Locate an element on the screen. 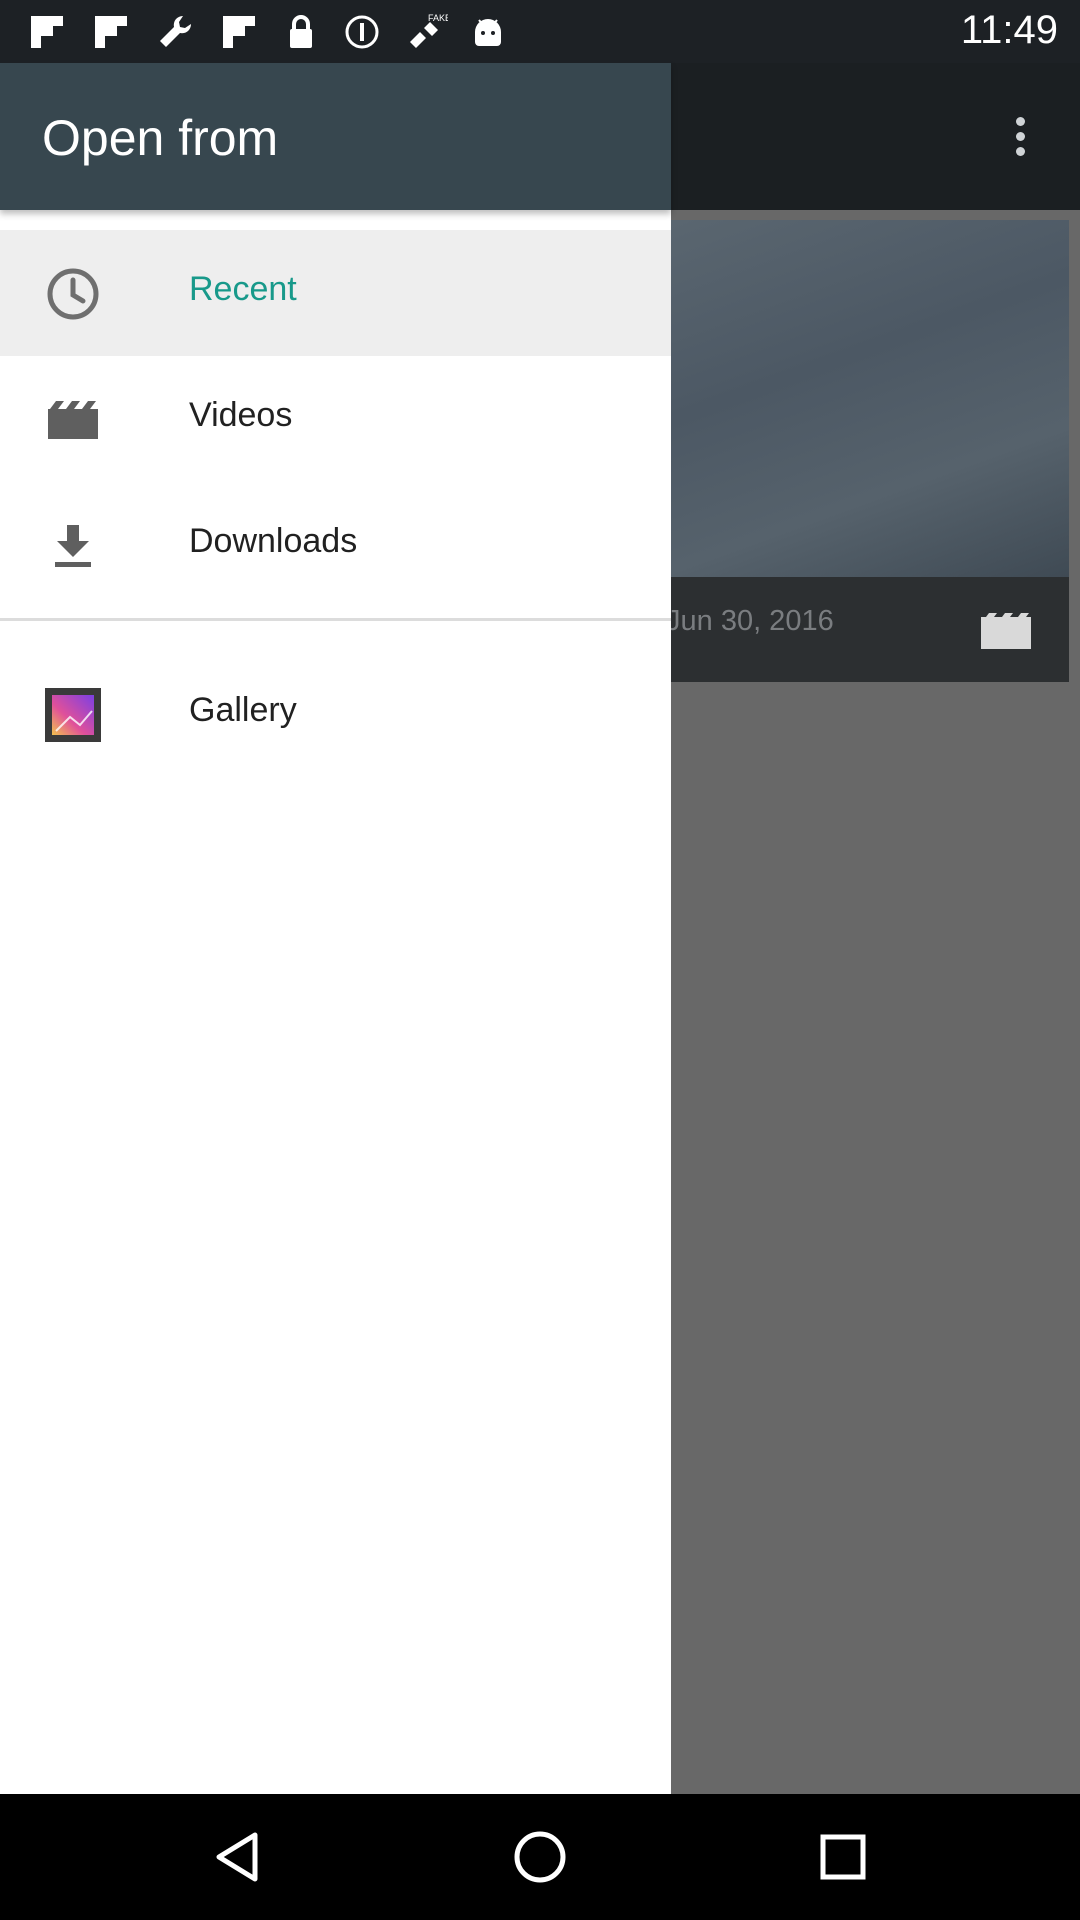 This screenshot has width=1080, height=1920. video-thumbnail is located at coordinates (870, 398).